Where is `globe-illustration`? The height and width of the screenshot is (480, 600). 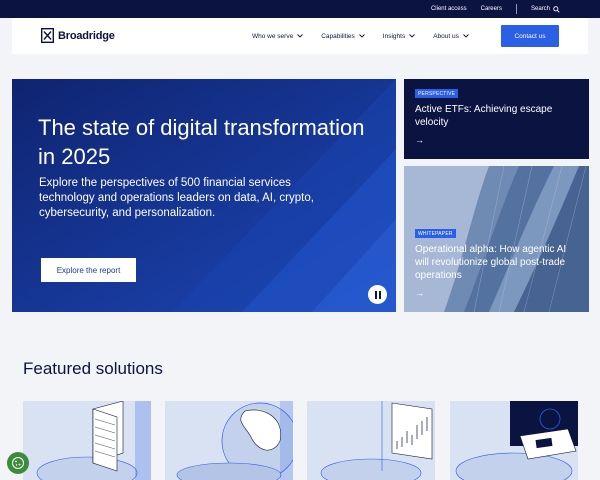 globe-illustration is located at coordinates (234, 440).